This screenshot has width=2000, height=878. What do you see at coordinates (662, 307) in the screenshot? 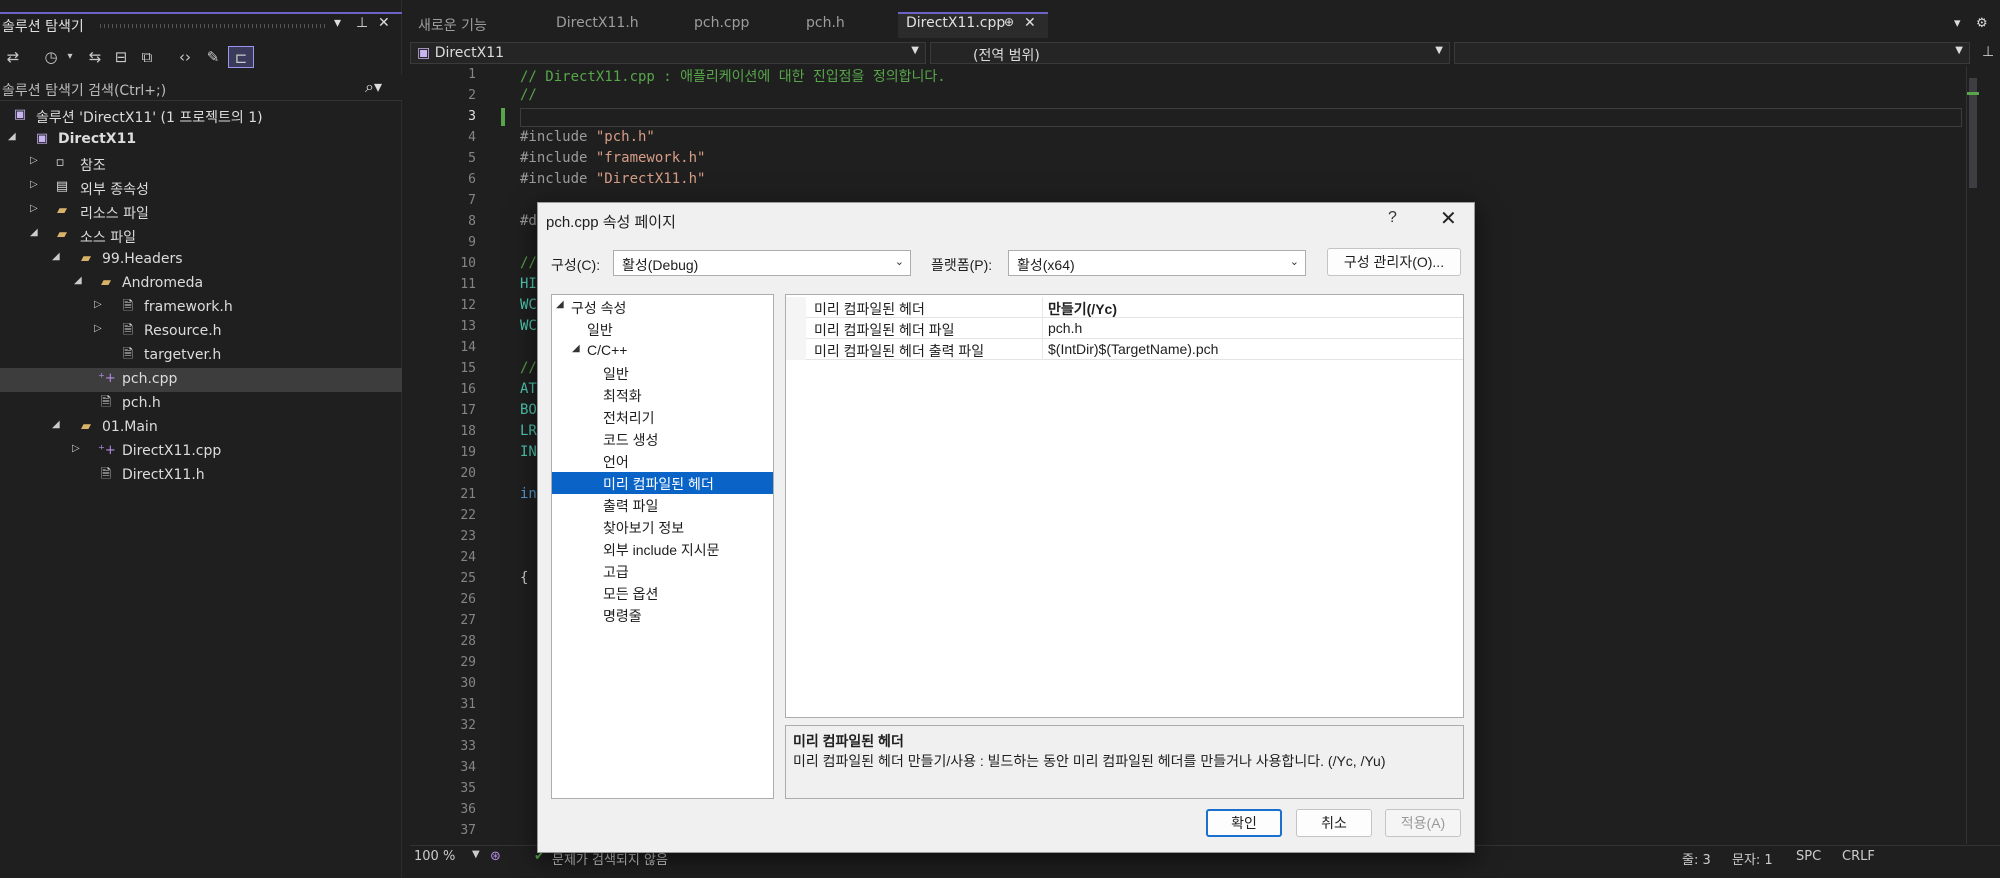
I see `tree-item-config-properties: ◢ 구성 속성` at bounding box center [662, 307].